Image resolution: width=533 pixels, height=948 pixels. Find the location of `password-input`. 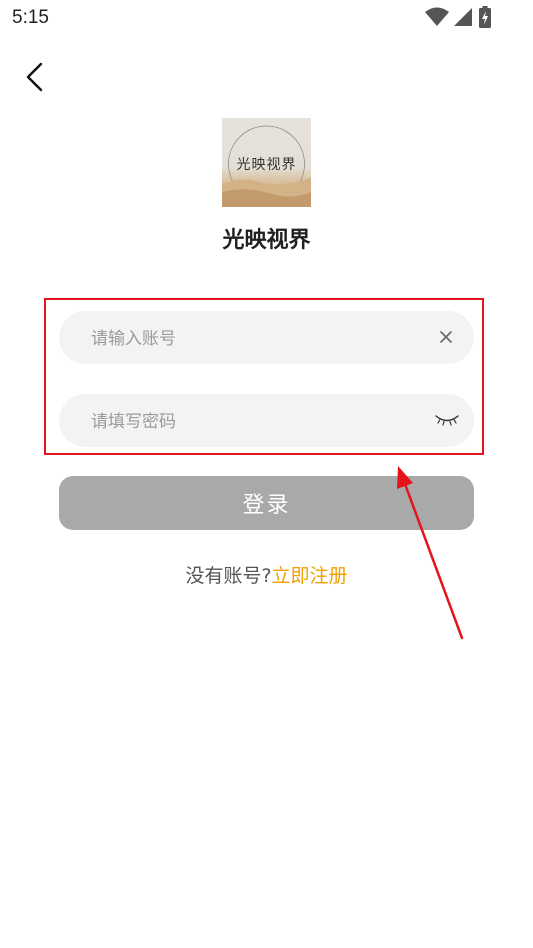

password-input is located at coordinates (256, 421).